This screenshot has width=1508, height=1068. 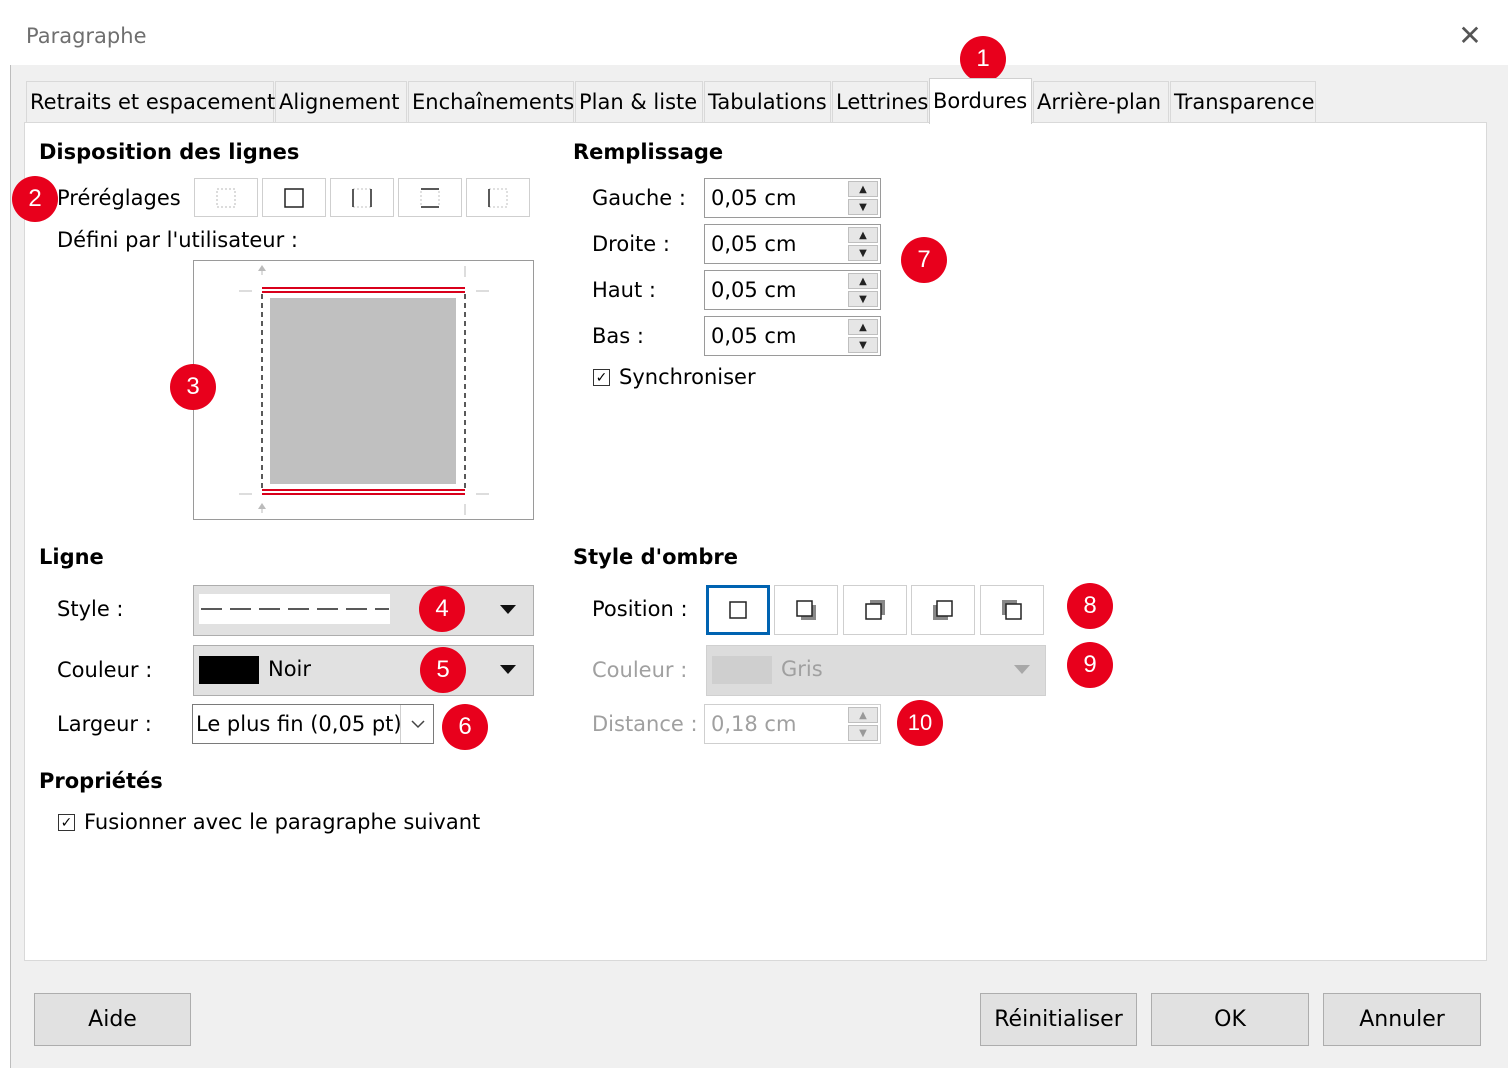 What do you see at coordinates (687, 377) in the screenshot?
I see `synchronize-label: Synchroniser` at bounding box center [687, 377].